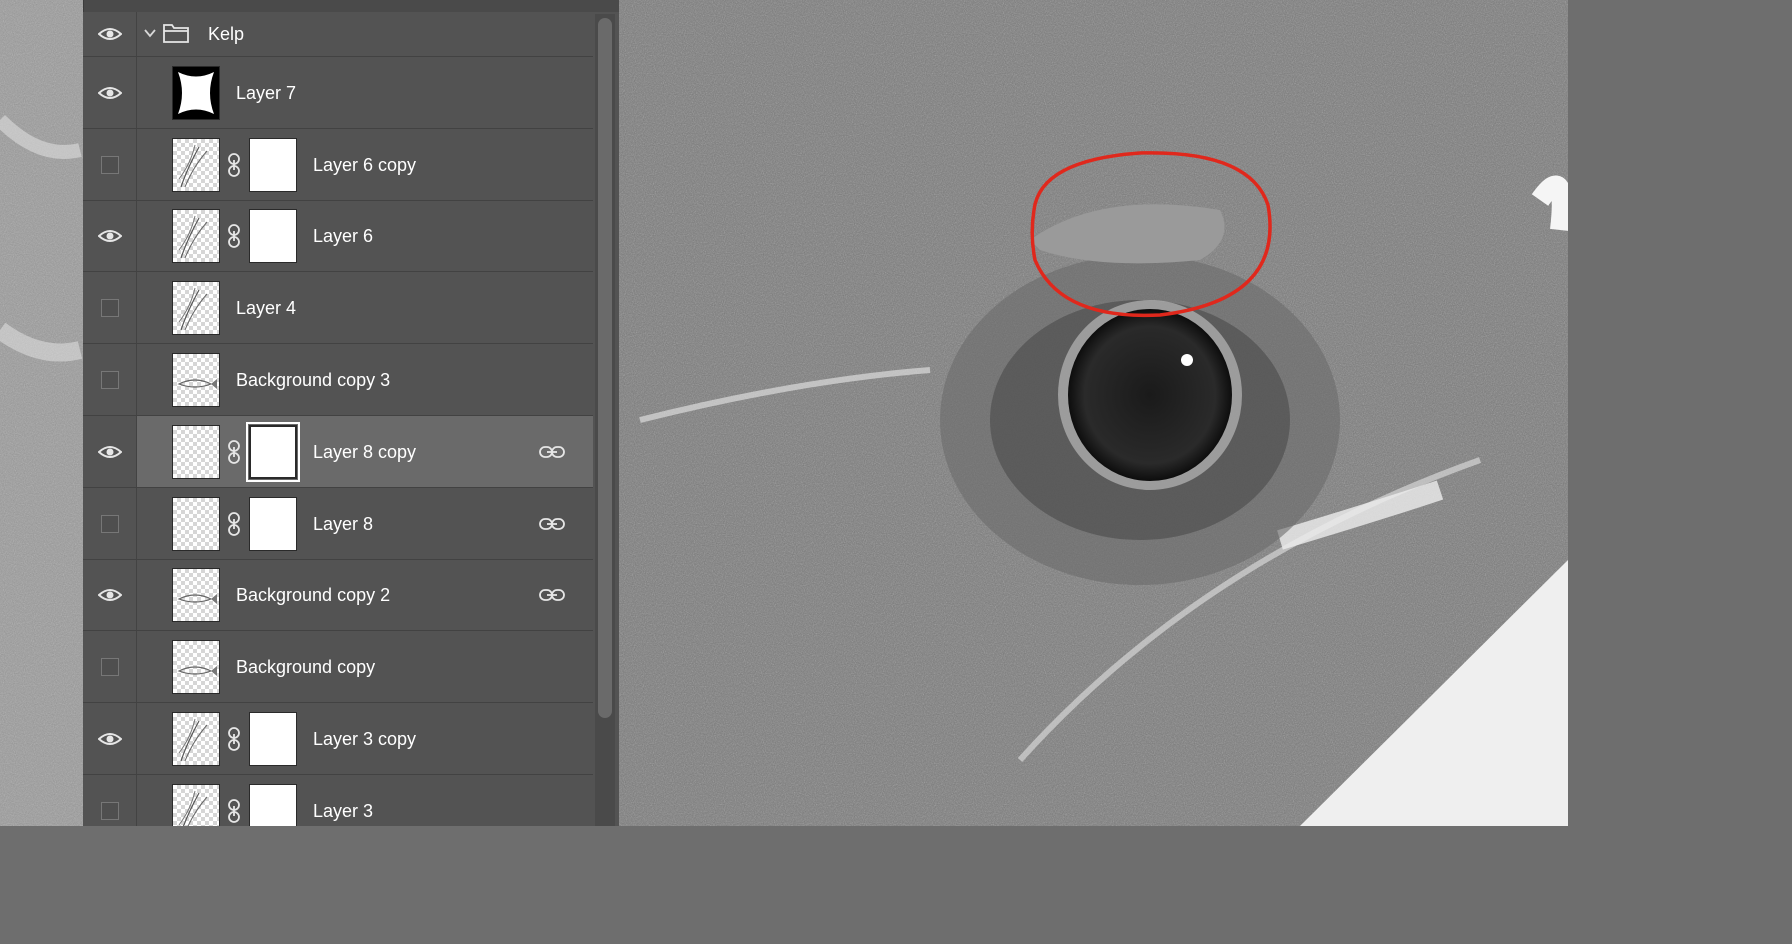 The height and width of the screenshot is (944, 1792). What do you see at coordinates (351, 6) in the screenshot?
I see `panel-top-edge` at bounding box center [351, 6].